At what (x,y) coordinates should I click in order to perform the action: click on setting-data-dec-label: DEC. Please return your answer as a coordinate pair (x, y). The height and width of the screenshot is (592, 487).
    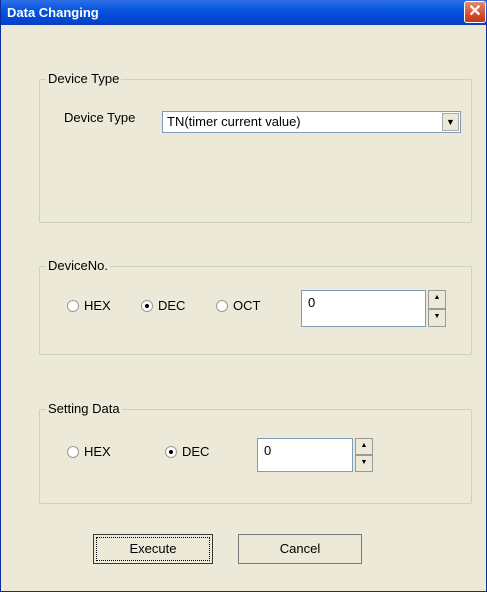
    Looking at the image, I should click on (196, 451).